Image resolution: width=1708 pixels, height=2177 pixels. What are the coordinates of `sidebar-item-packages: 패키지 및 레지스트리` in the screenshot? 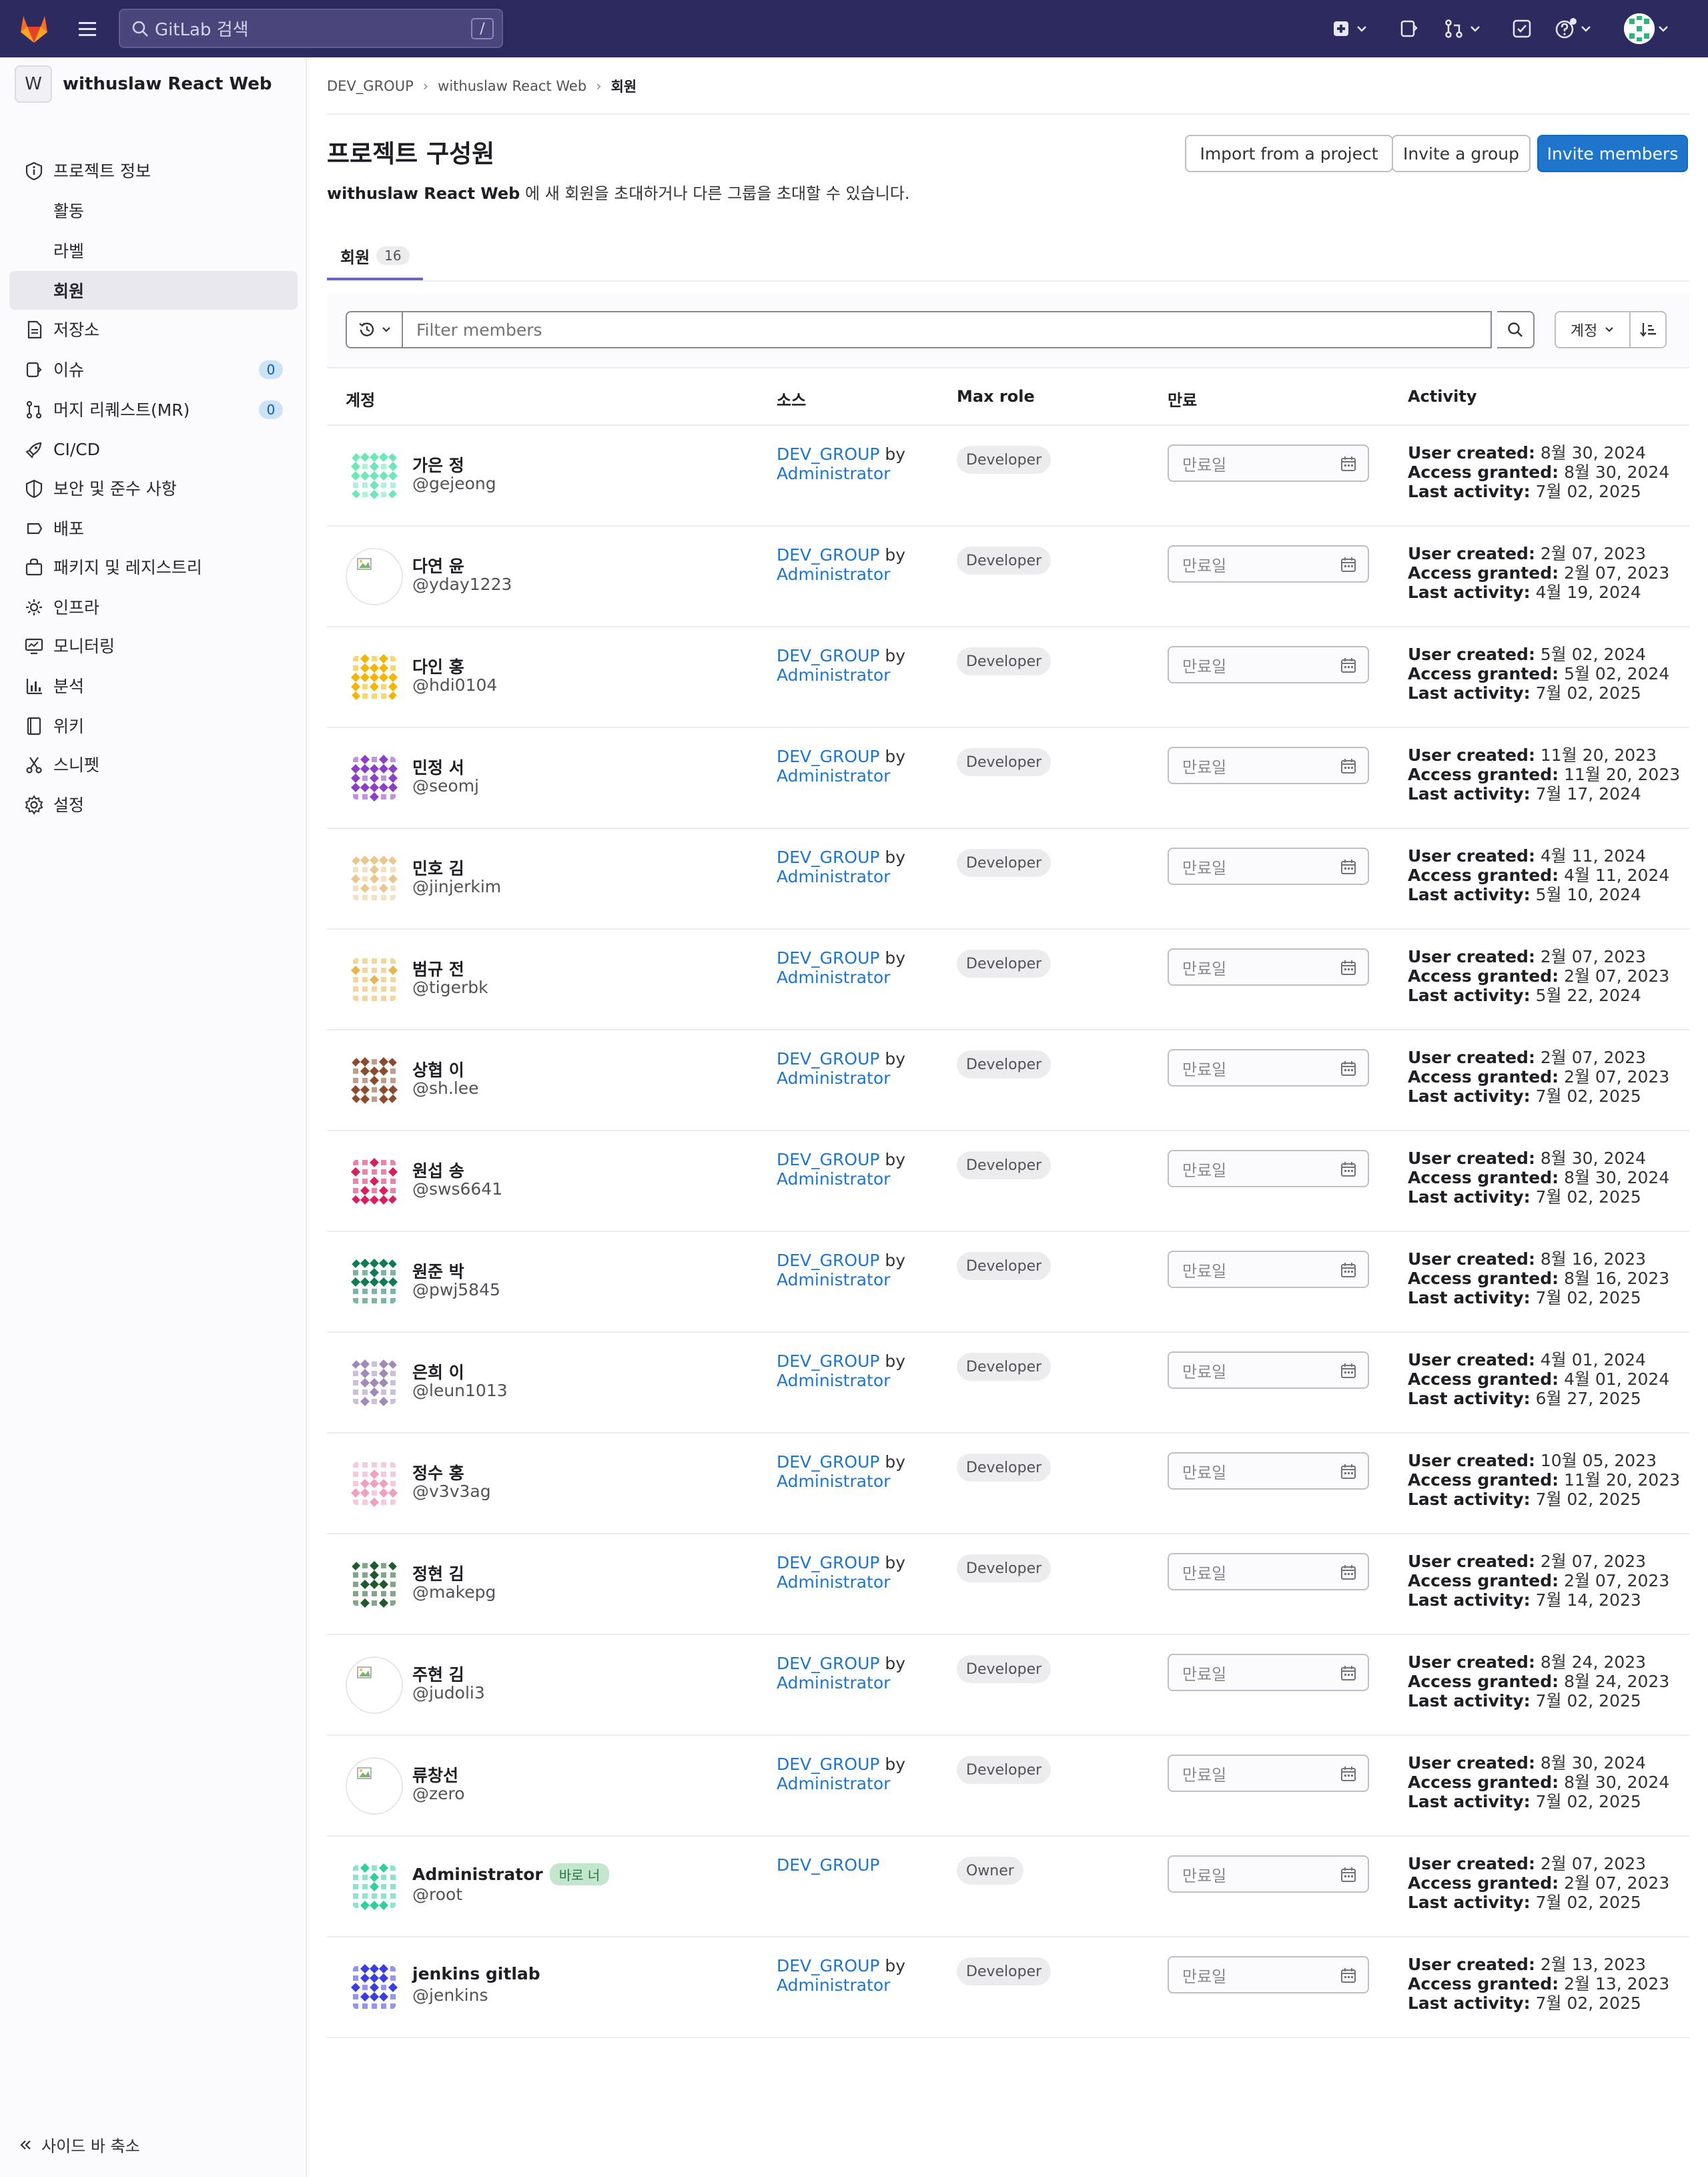 It's located at (154, 566).